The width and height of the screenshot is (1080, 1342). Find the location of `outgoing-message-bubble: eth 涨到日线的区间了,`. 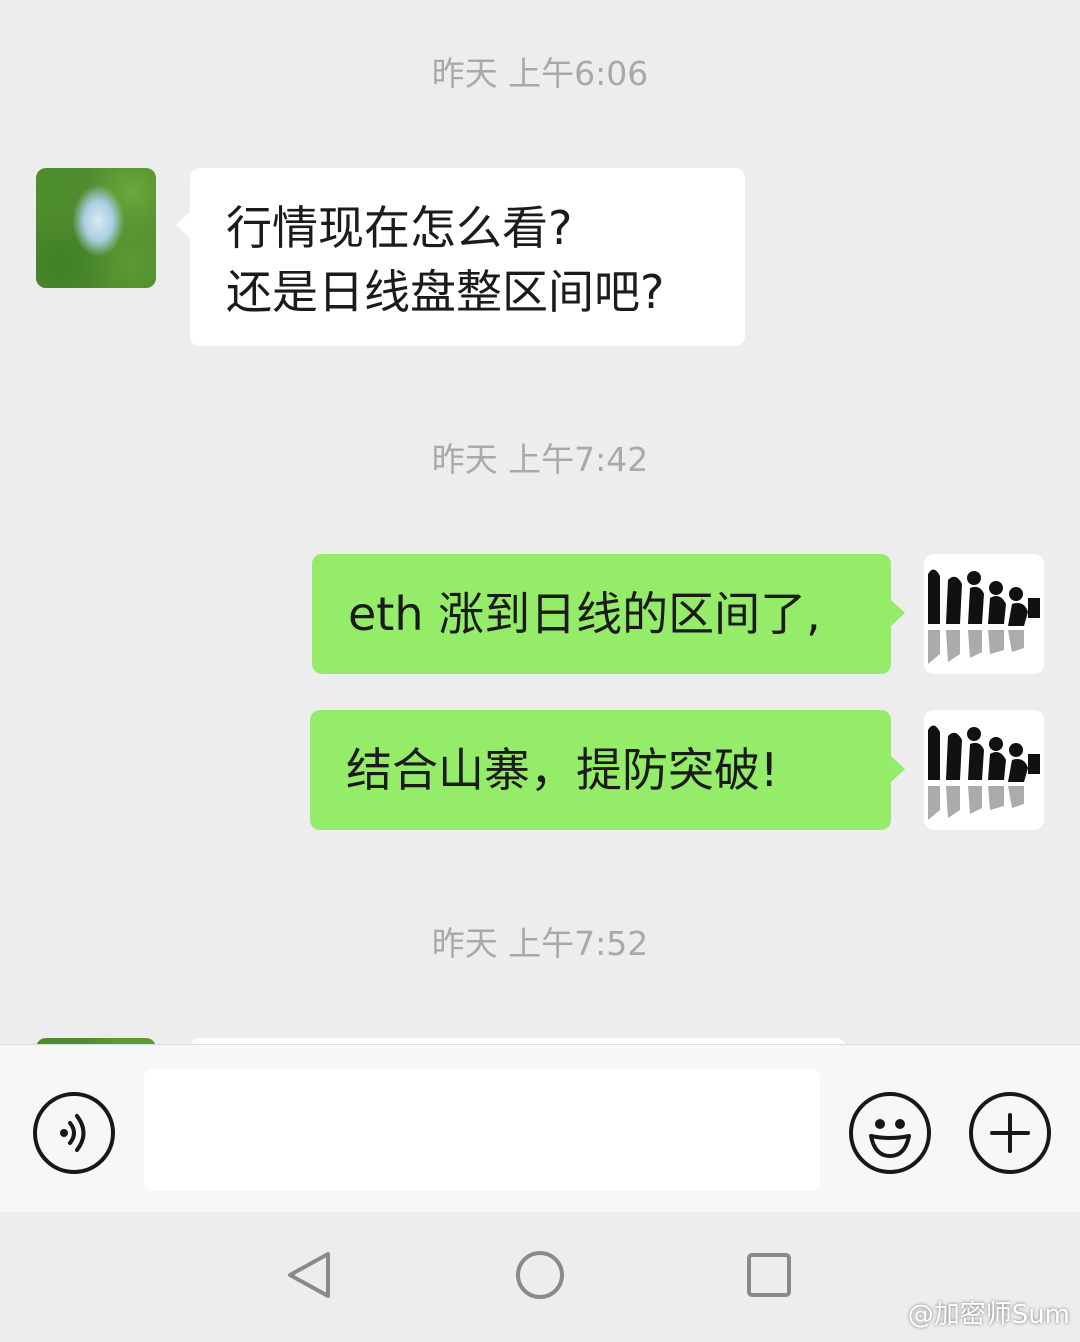

outgoing-message-bubble: eth 涨到日线的区间了, is located at coordinates (608, 614).